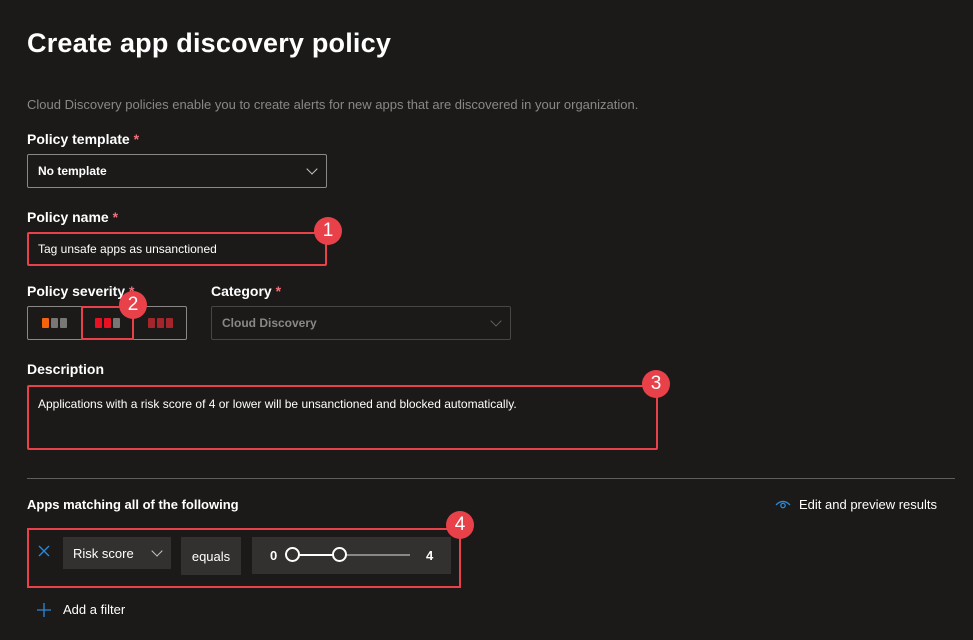 The height and width of the screenshot is (640, 973). I want to click on edit-preview-label: Edit and preview results, so click(868, 504).